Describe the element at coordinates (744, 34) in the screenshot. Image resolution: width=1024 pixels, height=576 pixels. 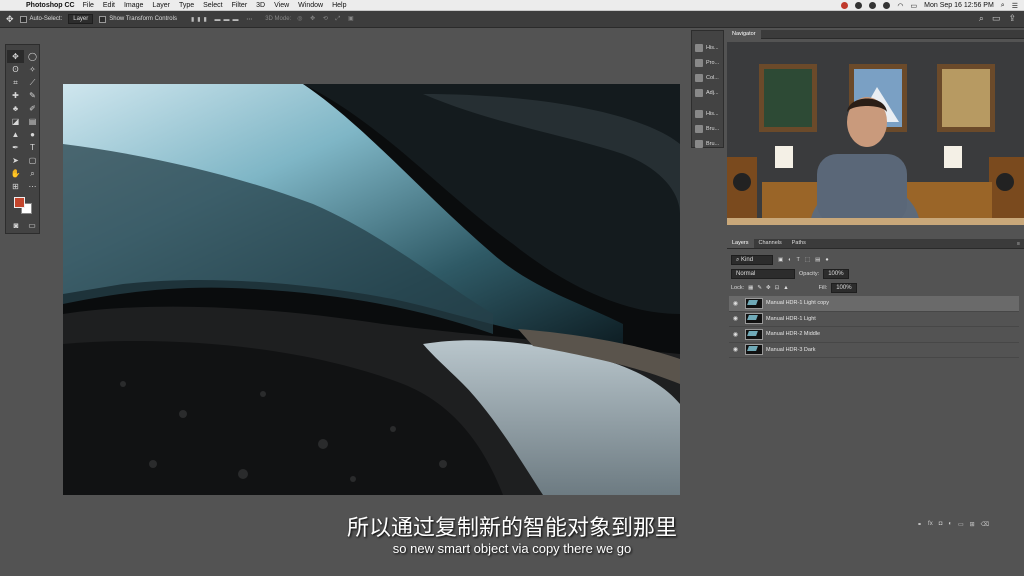
I see `tab-navigator: Navigator` at that location.